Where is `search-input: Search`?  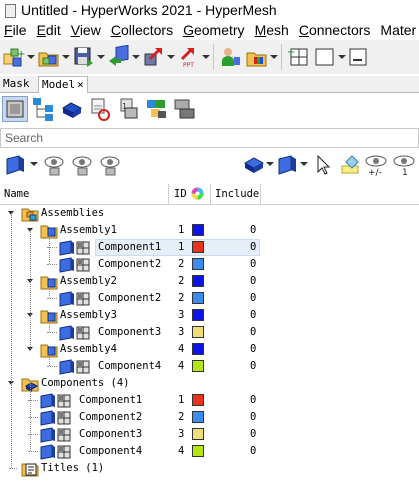
search-input: Search is located at coordinates (209, 138).